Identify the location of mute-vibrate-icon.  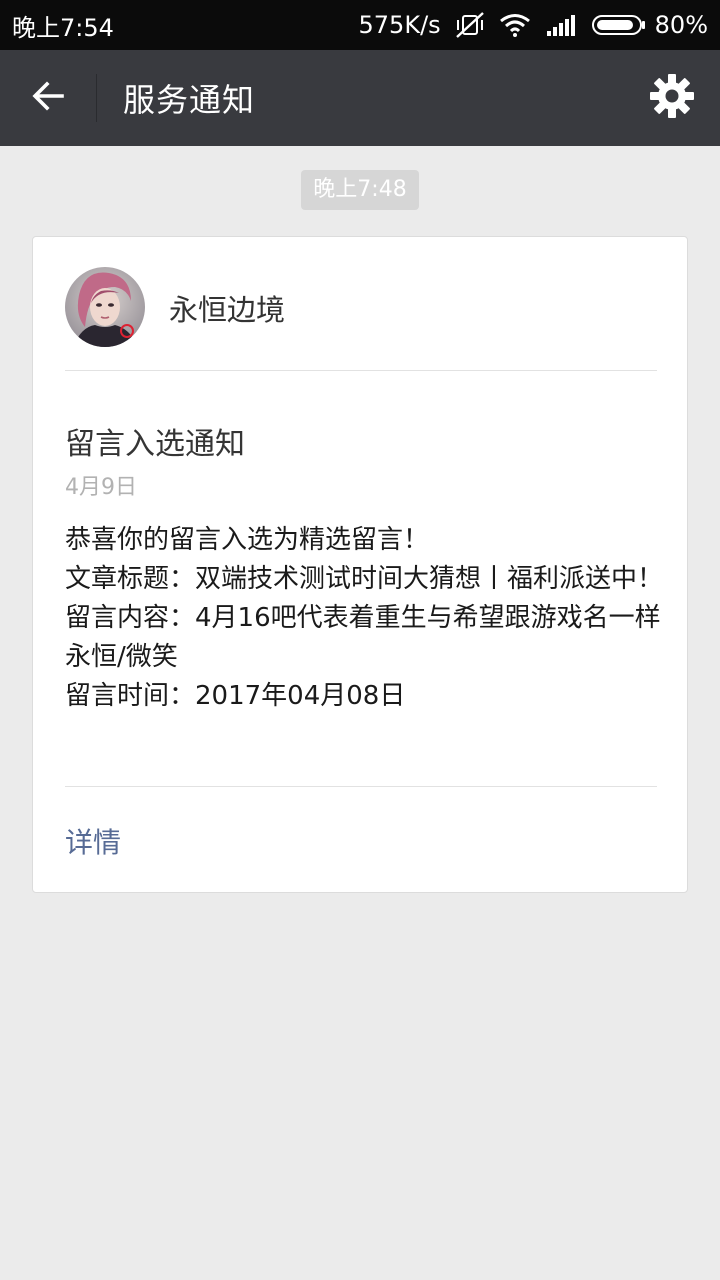
(470, 25).